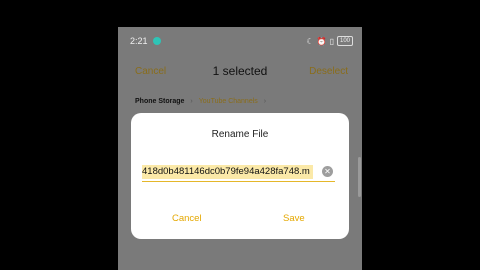  Describe the element at coordinates (310, 41) in the screenshot. I see `do-not-disturb-icon: ☾` at that location.